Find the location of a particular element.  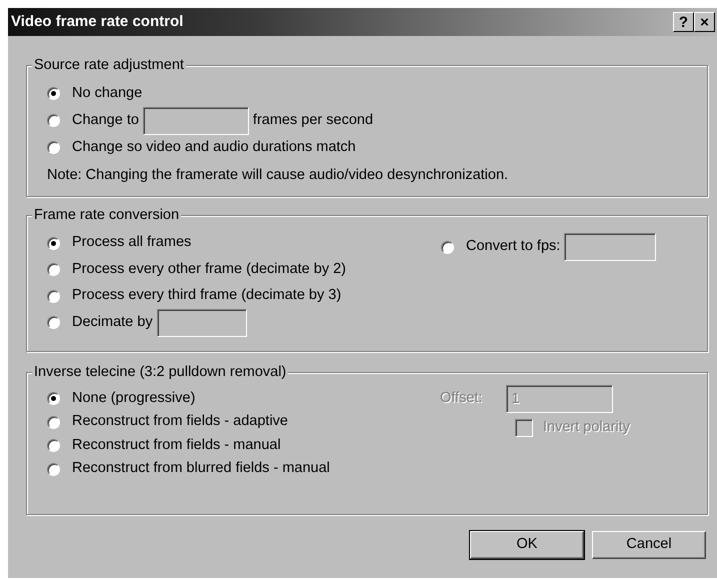

option-label: Convert to fps: is located at coordinates (513, 247).